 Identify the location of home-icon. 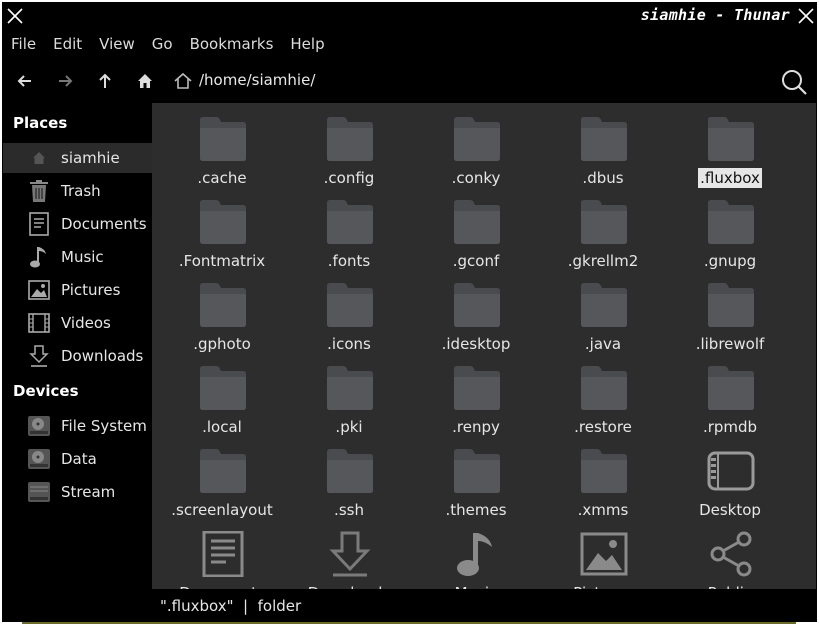
(145, 81).